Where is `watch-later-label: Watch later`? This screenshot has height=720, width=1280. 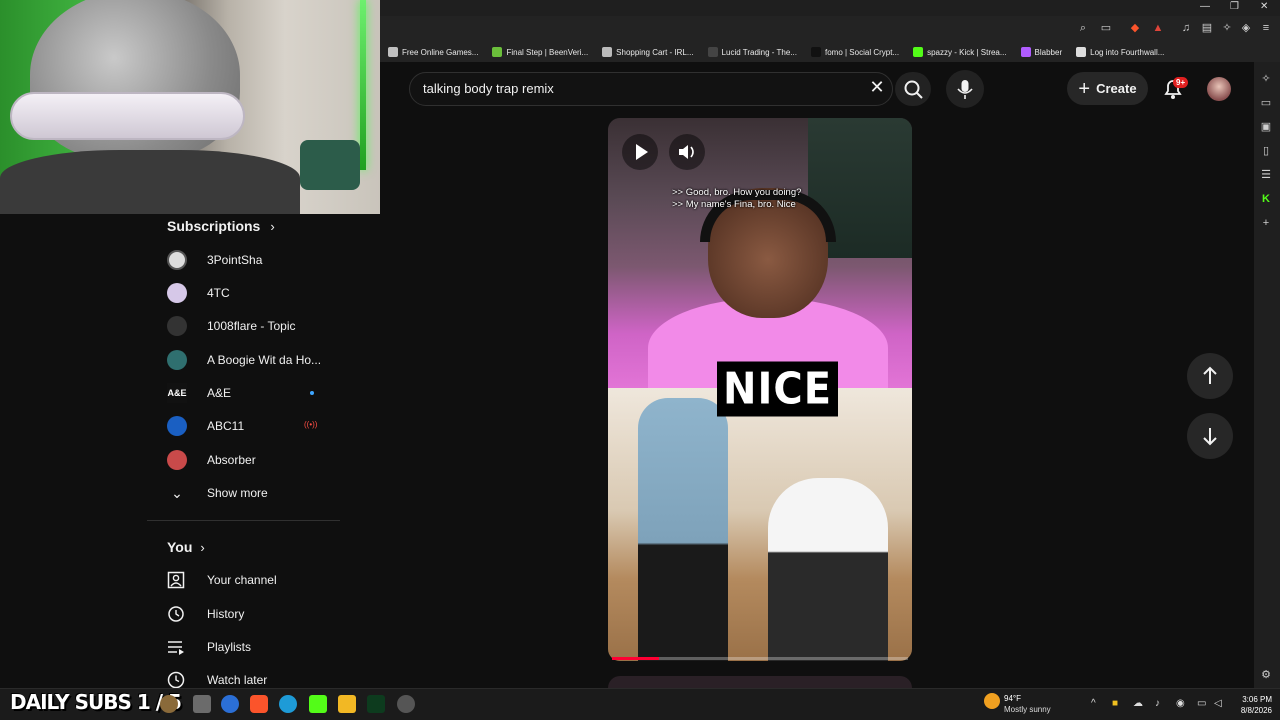
watch-later-label: Watch later is located at coordinates (237, 680).